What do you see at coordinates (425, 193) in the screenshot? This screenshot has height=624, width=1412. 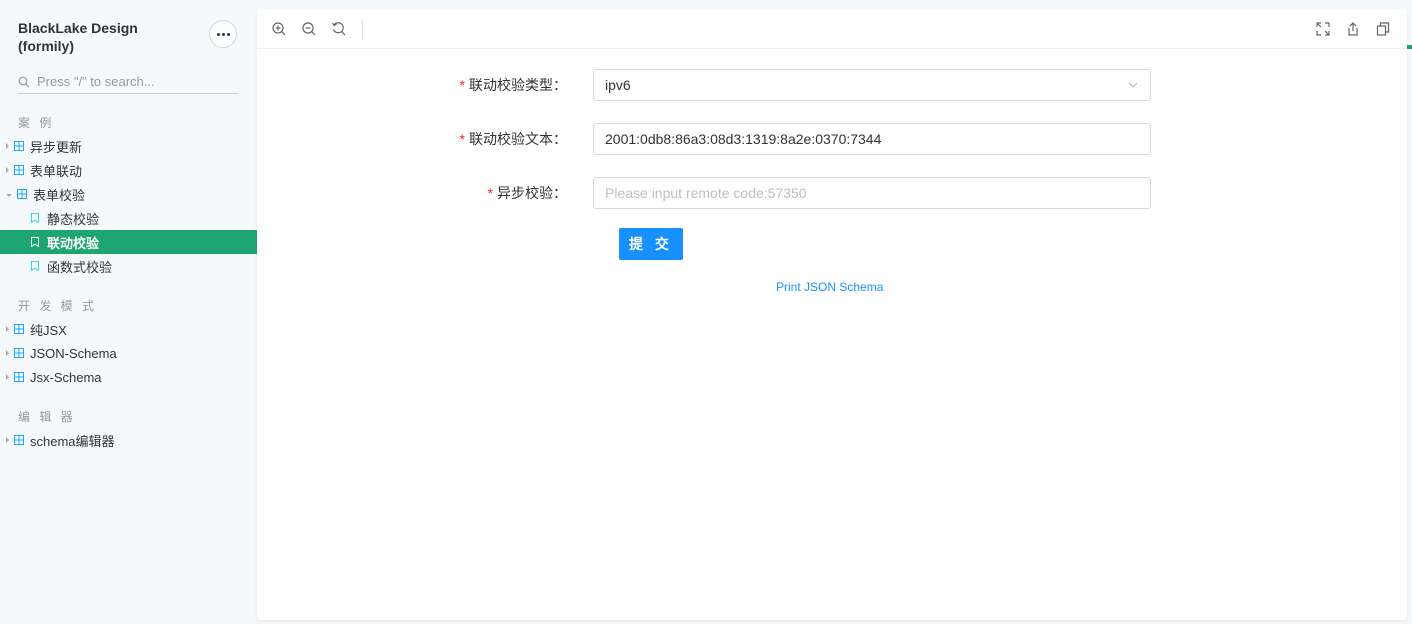 I see `field-label: * 异步校验：` at bounding box center [425, 193].